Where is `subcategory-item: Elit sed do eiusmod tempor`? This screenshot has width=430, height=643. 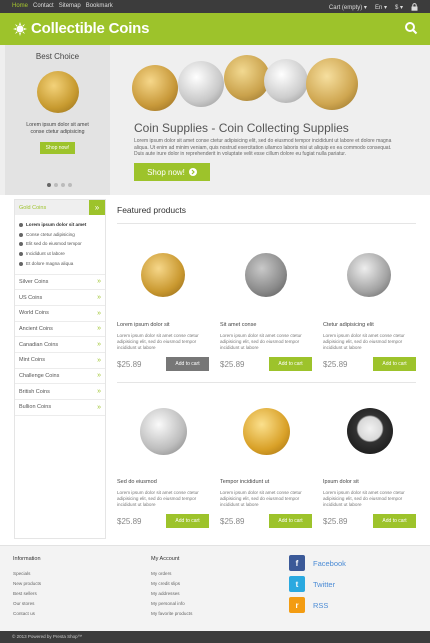 subcategory-item: Elit sed do eiusmod tempor is located at coordinates (62, 244).